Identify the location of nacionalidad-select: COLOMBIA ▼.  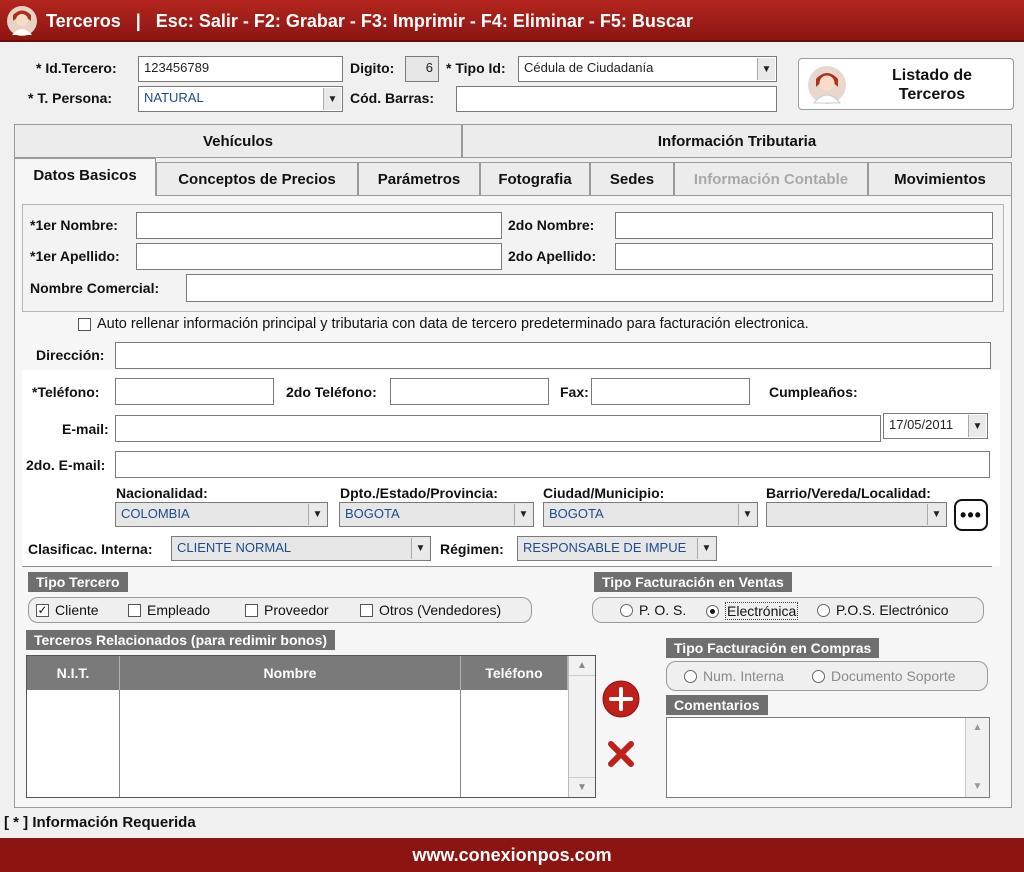
(221, 514).